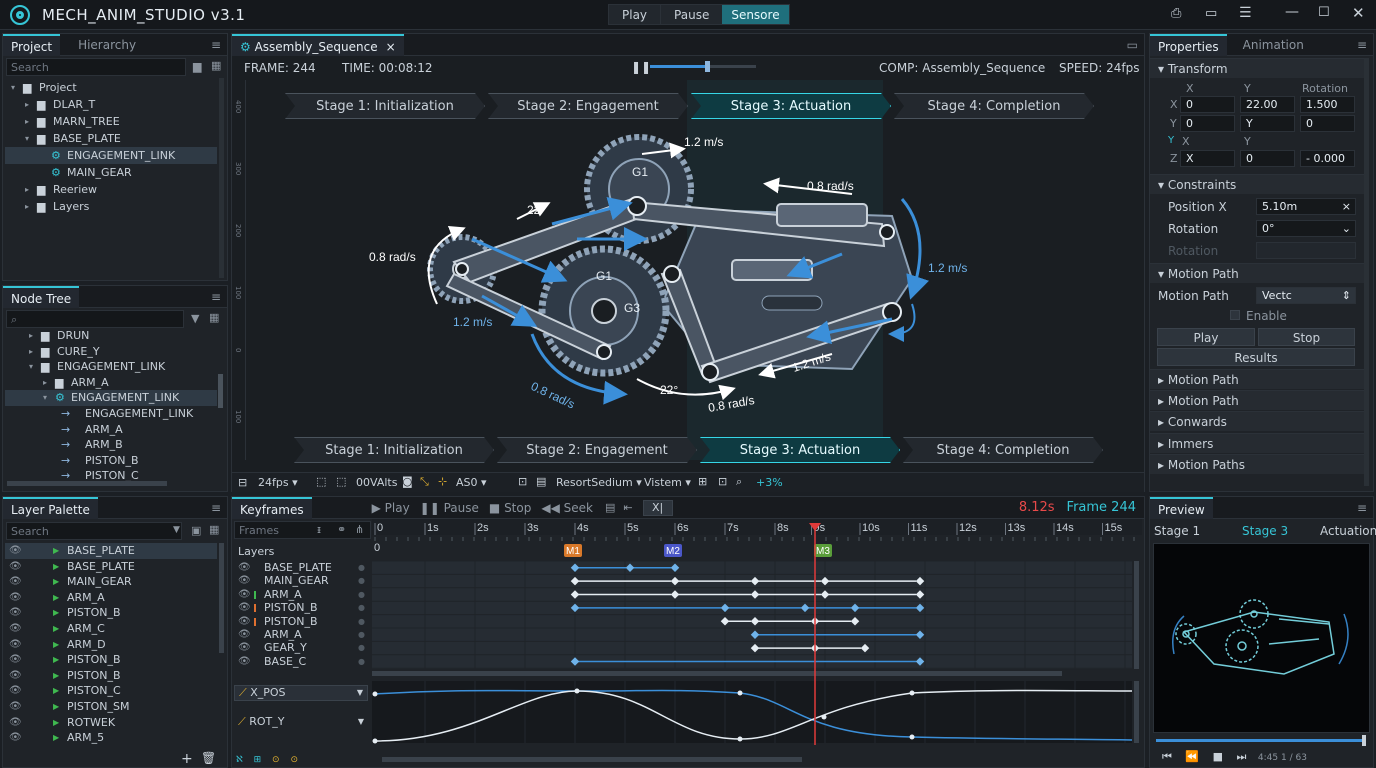 This screenshot has width=1376, height=768. I want to click on mode-sensore-button: Sensore, so click(755, 14).